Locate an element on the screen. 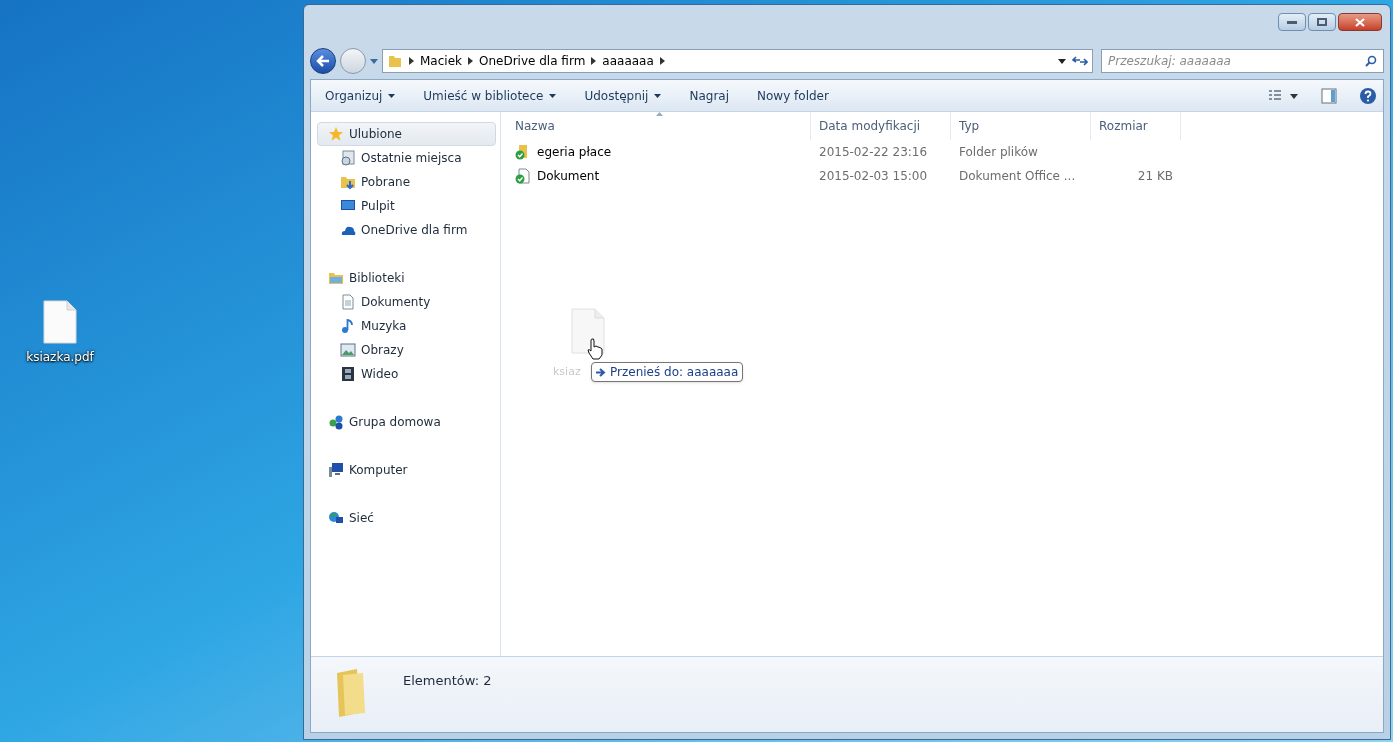  sidebar-item: Pobrane is located at coordinates (406, 182).